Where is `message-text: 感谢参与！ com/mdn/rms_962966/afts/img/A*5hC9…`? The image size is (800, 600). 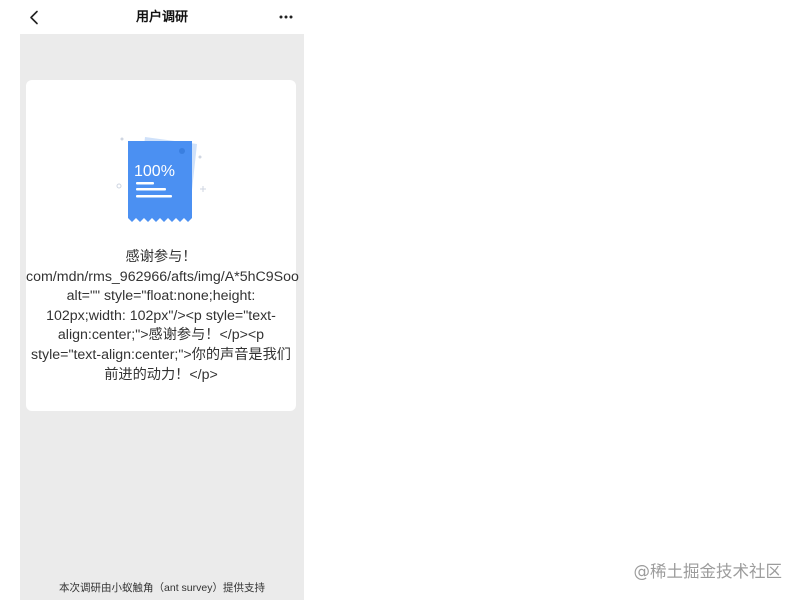
message-text: 感谢参与！ com/mdn/rms_962966/afts/img/A*5hC9… is located at coordinates (162, 316).